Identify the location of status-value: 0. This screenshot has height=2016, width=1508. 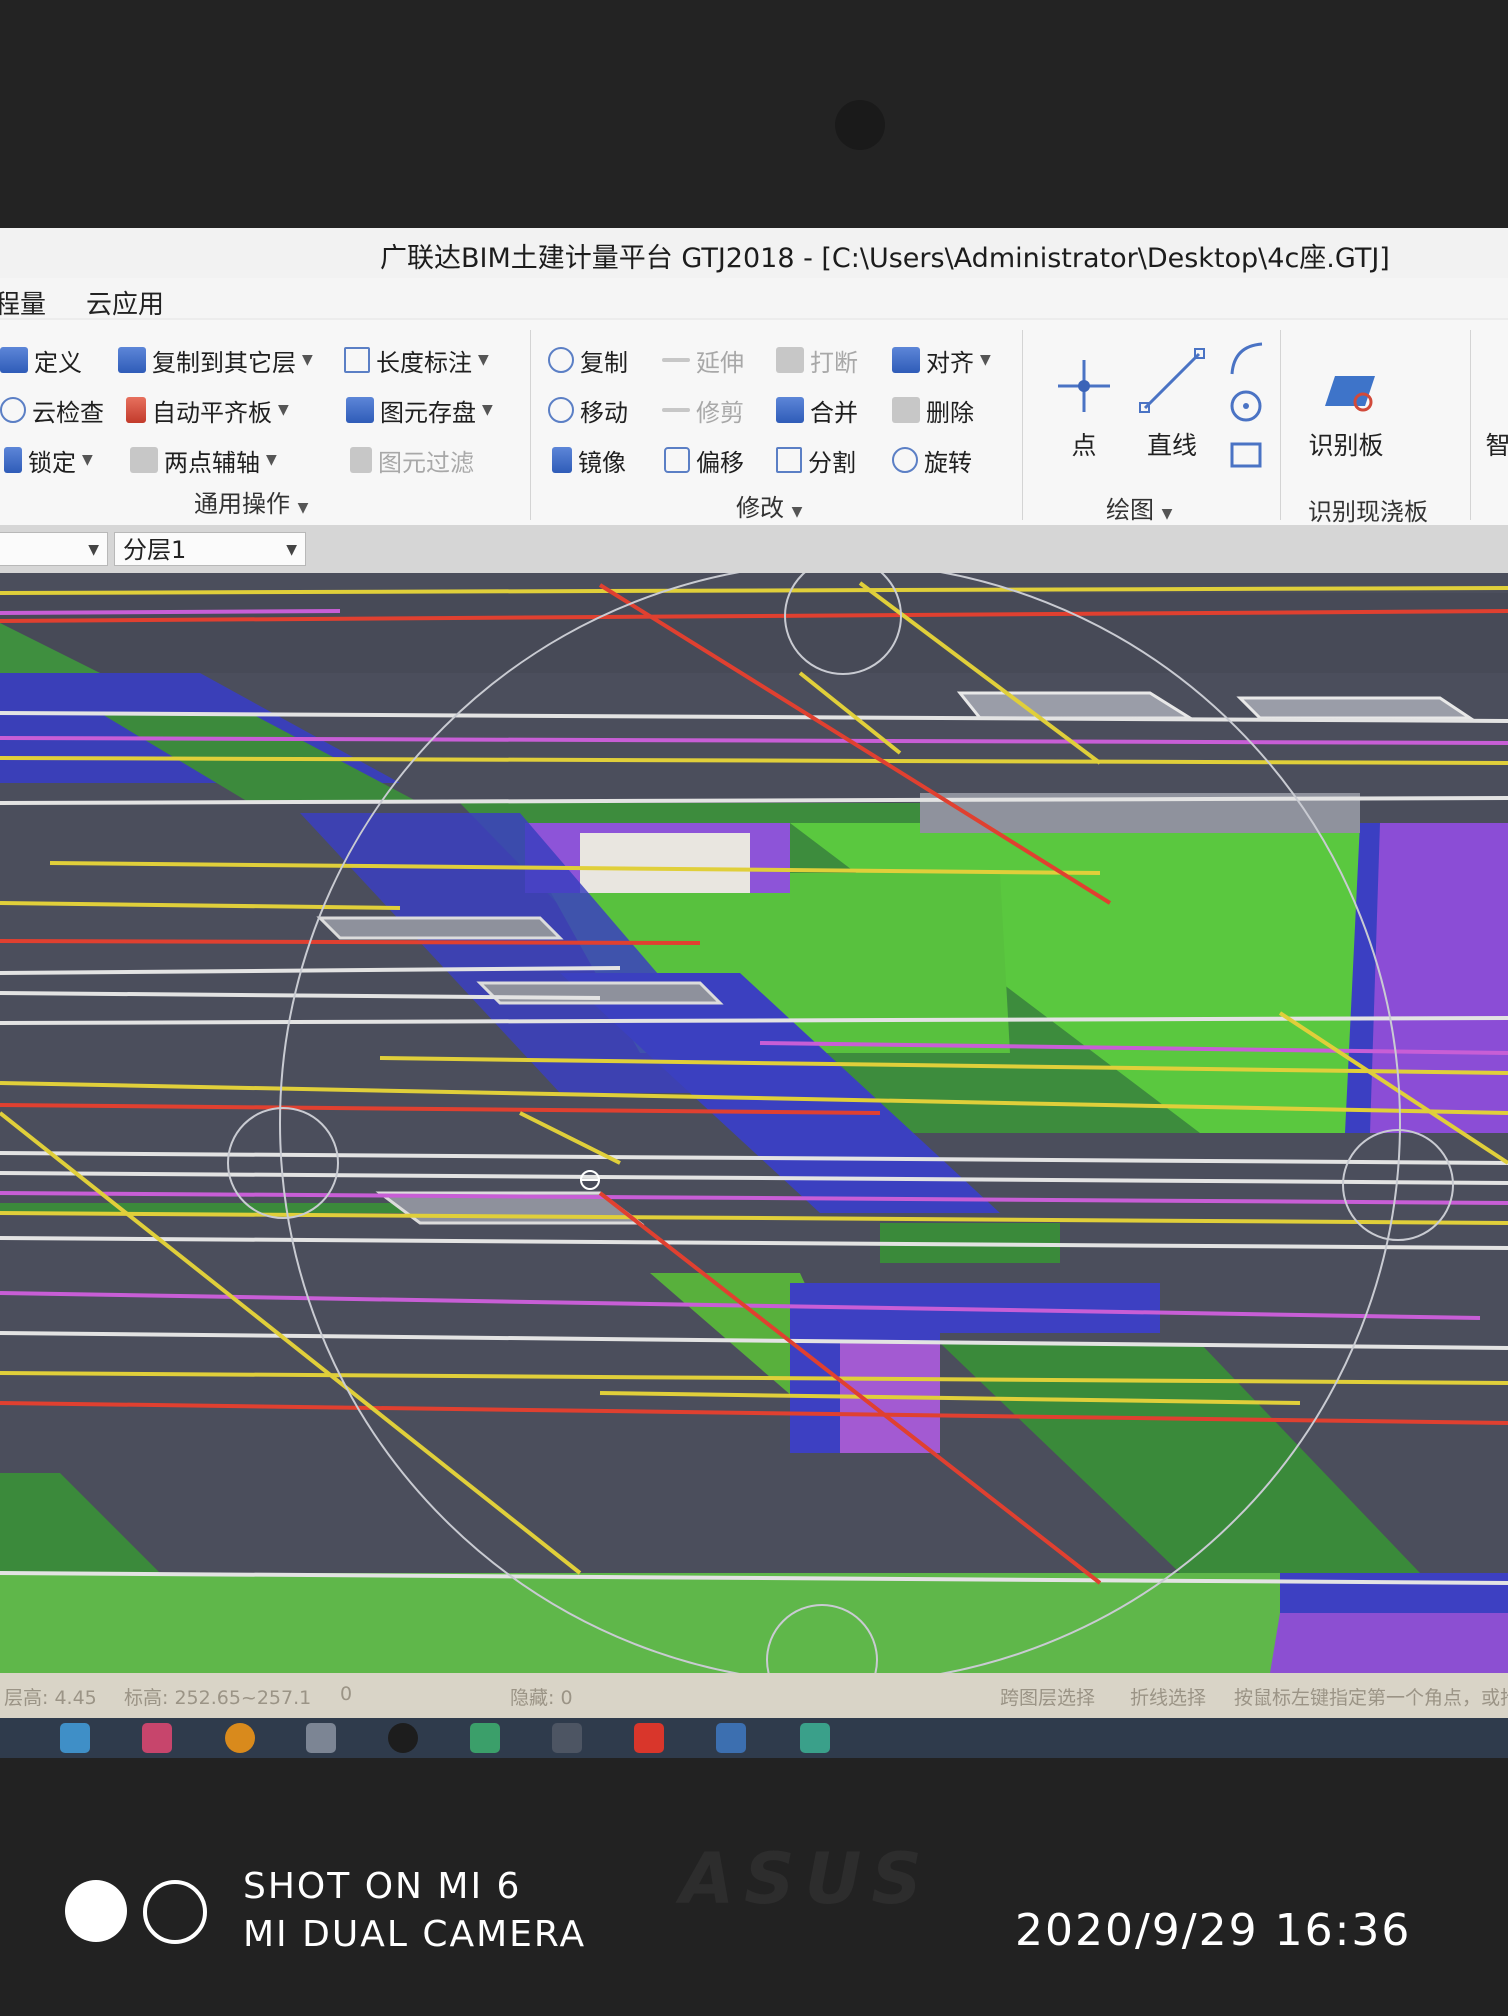
(346, 1694).